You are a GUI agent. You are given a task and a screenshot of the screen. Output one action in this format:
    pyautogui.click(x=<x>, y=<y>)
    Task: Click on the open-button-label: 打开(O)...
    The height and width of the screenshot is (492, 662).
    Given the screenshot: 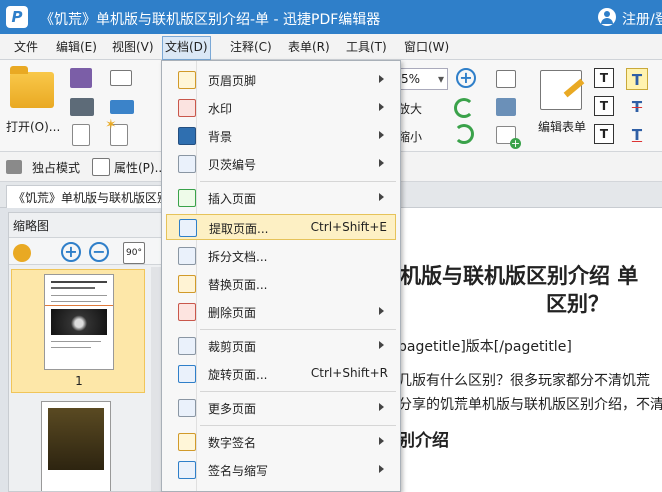 What is the action you would take?
    pyautogui.click(x=33, y=126)
    